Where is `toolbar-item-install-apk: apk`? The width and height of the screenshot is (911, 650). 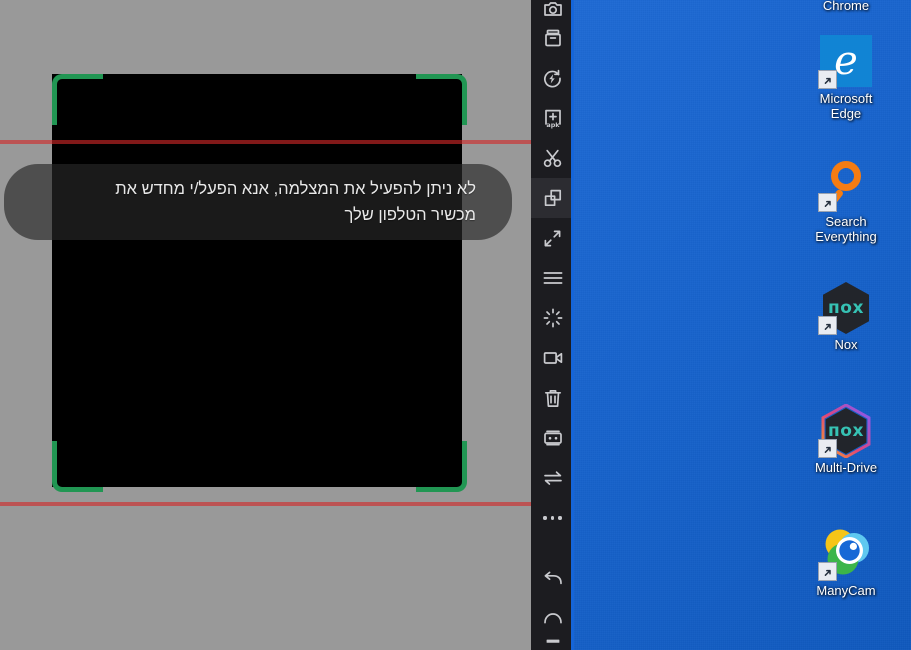 toolbar-item-install-apk: apk is located at coordinates (552, 118).